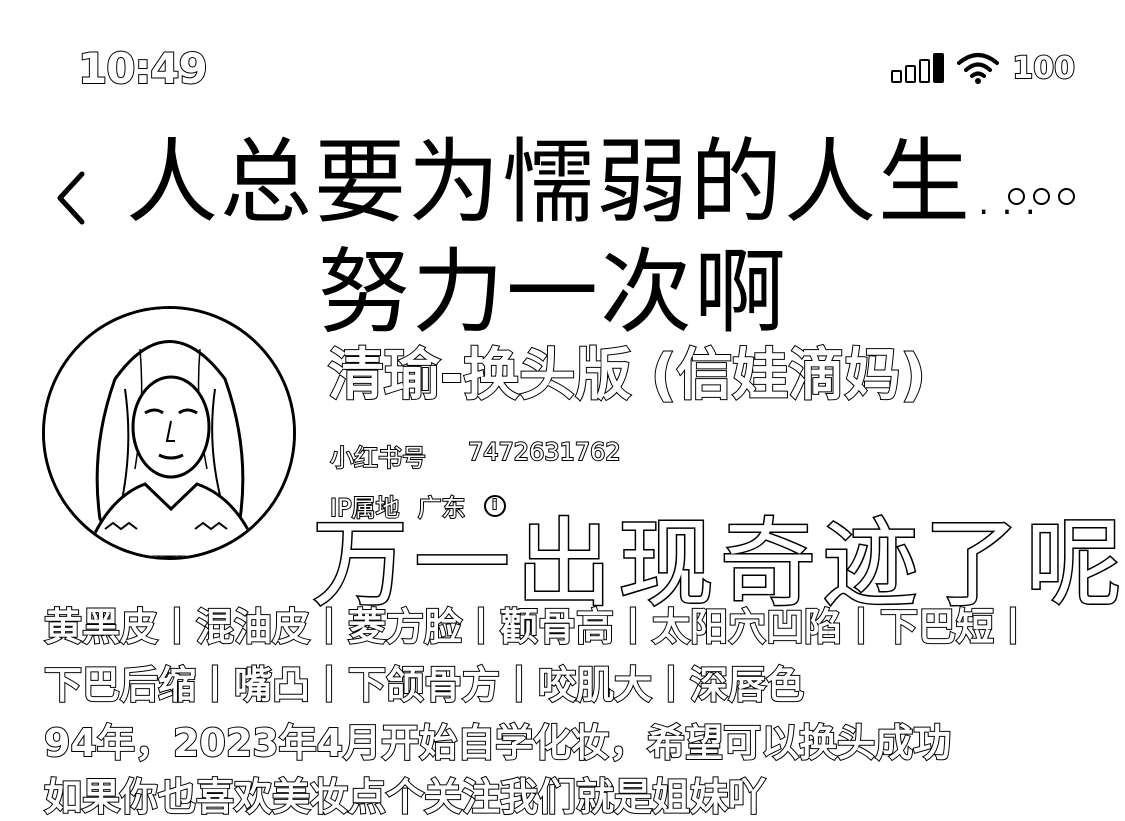 The image size is (1125, 821). I want to click on bio-line: 94年，2023年4月开始自学化妆，希望可以换头成功, so click(497, 743).